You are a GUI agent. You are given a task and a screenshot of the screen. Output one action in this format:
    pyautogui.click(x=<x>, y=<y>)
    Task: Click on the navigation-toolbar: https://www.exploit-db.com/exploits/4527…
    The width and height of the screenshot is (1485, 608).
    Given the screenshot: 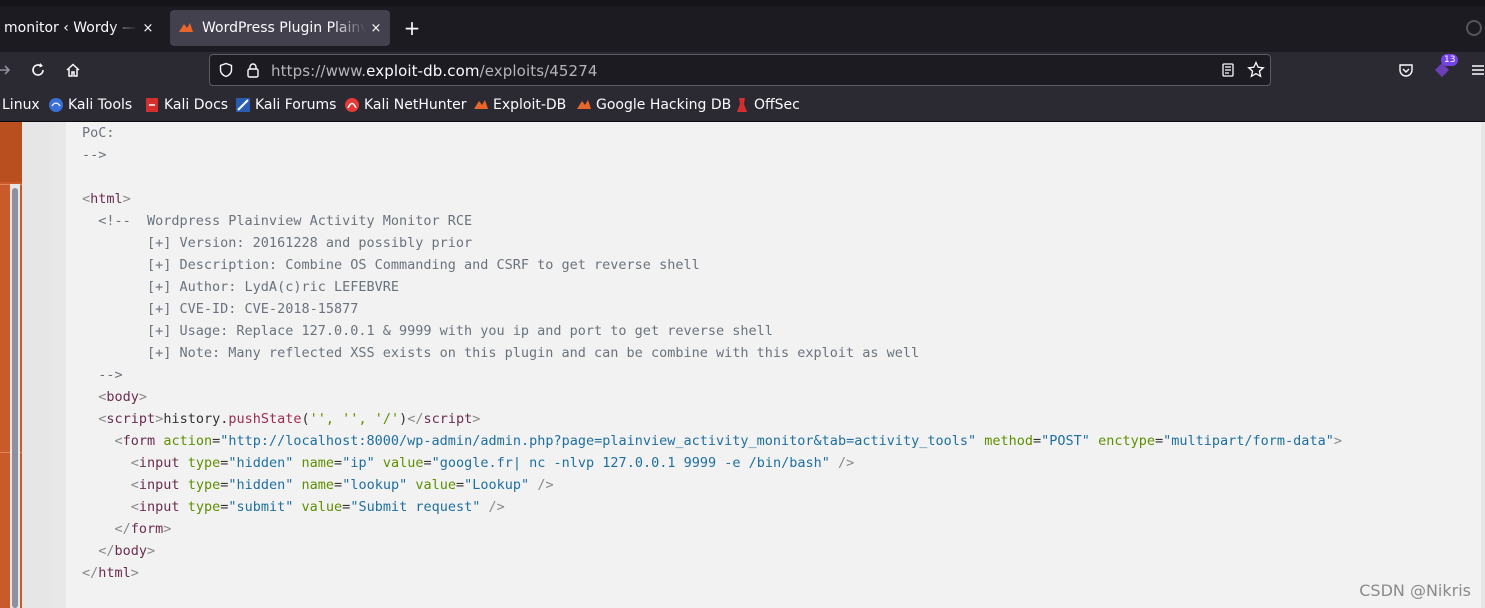 What is the action you would take?
    pyautogui.click(x=742, y=70)
    